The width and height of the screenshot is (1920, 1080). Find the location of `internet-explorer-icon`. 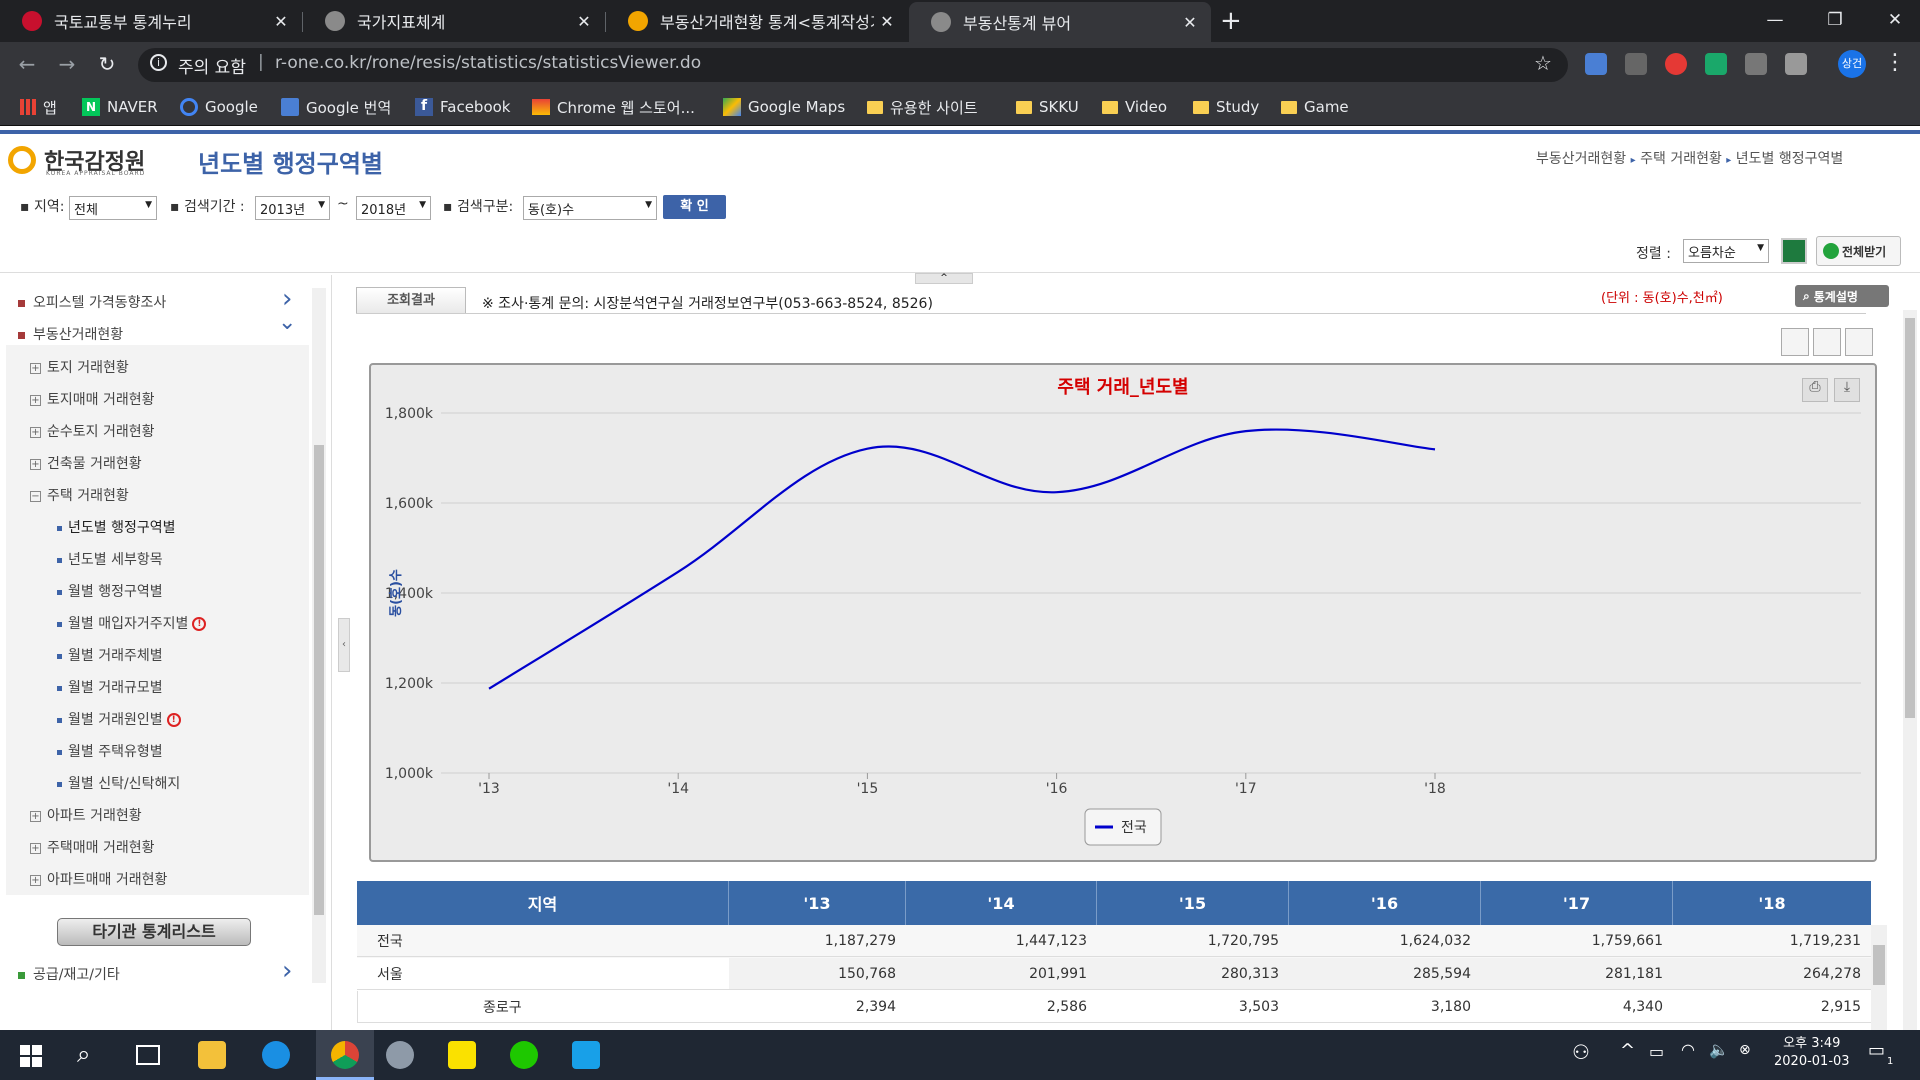

internet-explorer-icon is located at coordinates (276, 1055).